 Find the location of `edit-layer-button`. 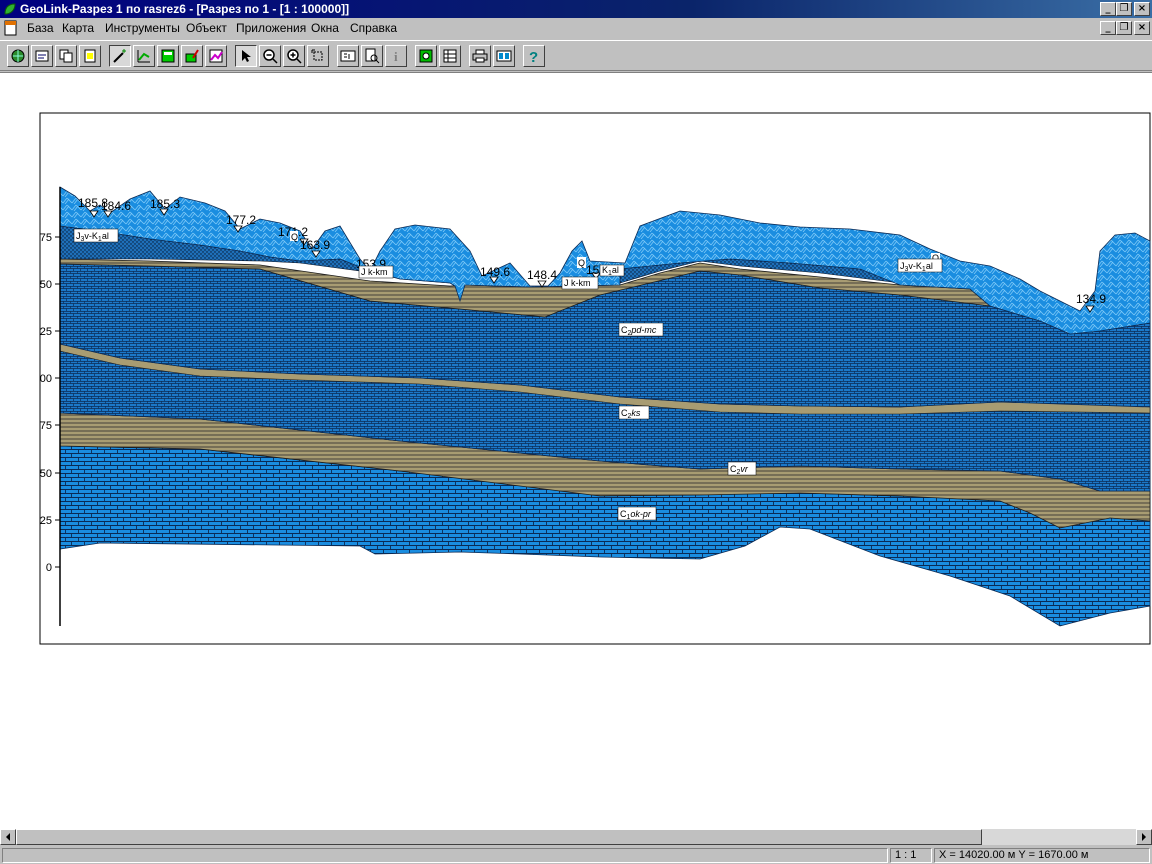

edit-layer-button is located at coordinates (192, 56).